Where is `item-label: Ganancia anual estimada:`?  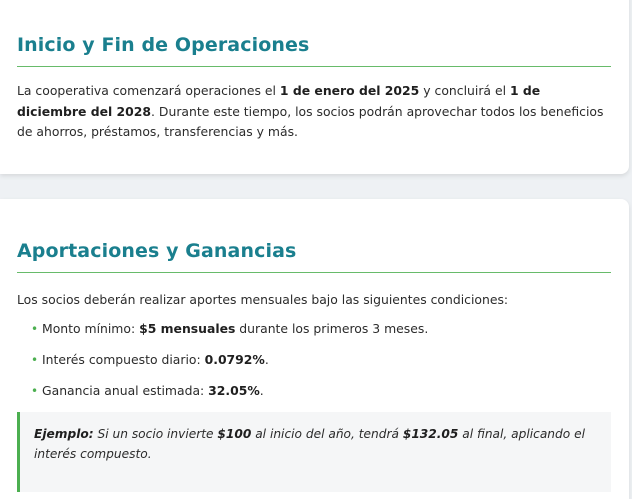
item-label: Ganancia anual estimada: is located at coordinates (125, 390).